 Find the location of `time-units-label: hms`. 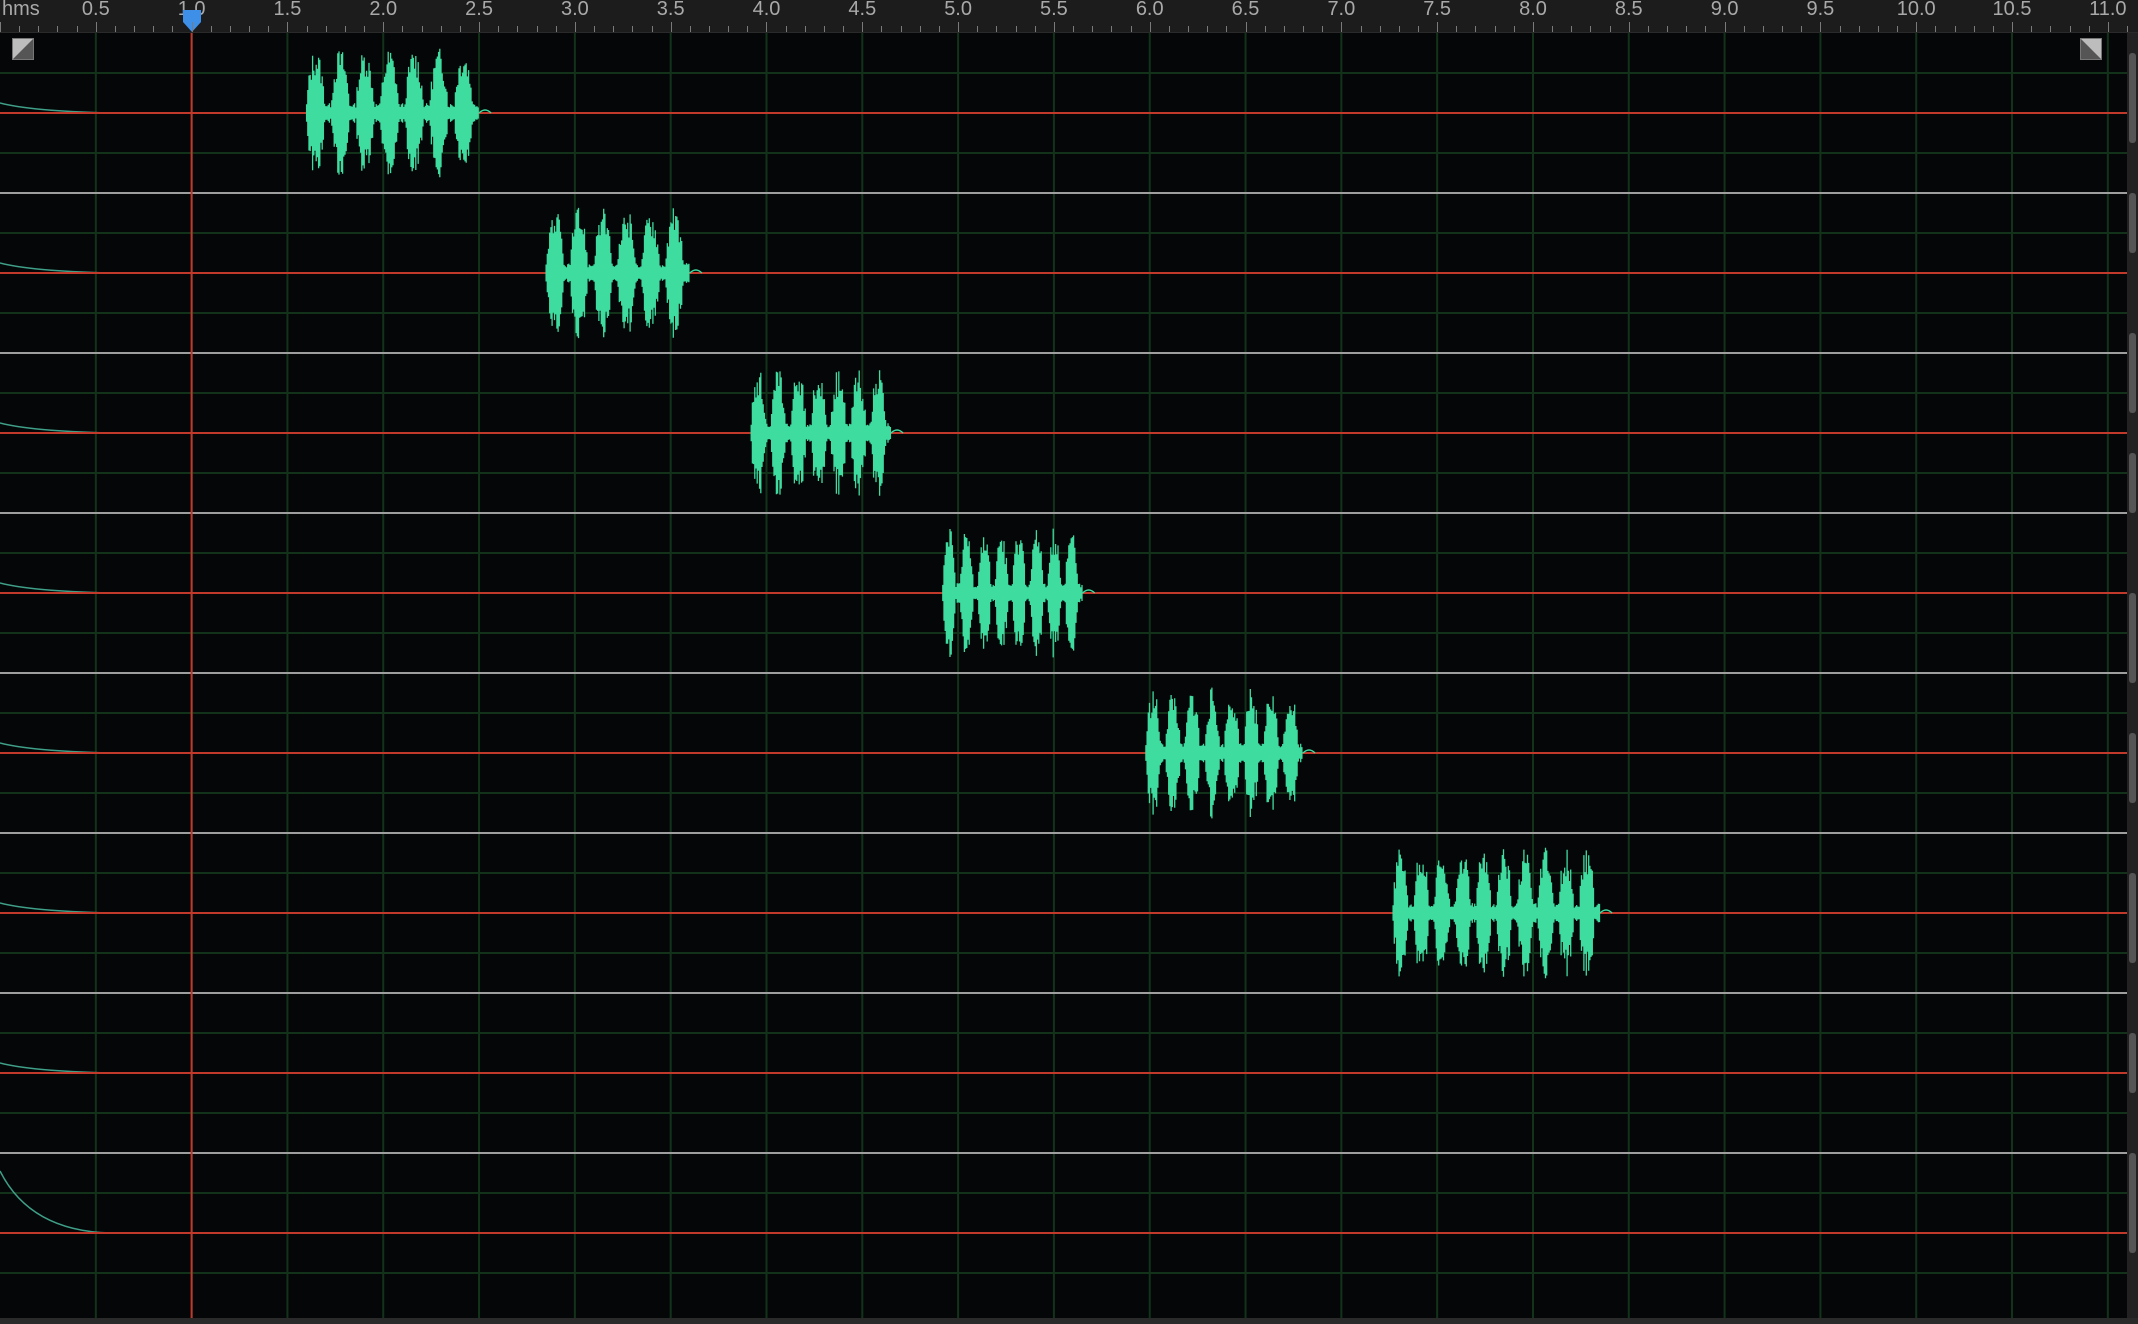

time-units-label: hms is located at coordinates (21, 10).